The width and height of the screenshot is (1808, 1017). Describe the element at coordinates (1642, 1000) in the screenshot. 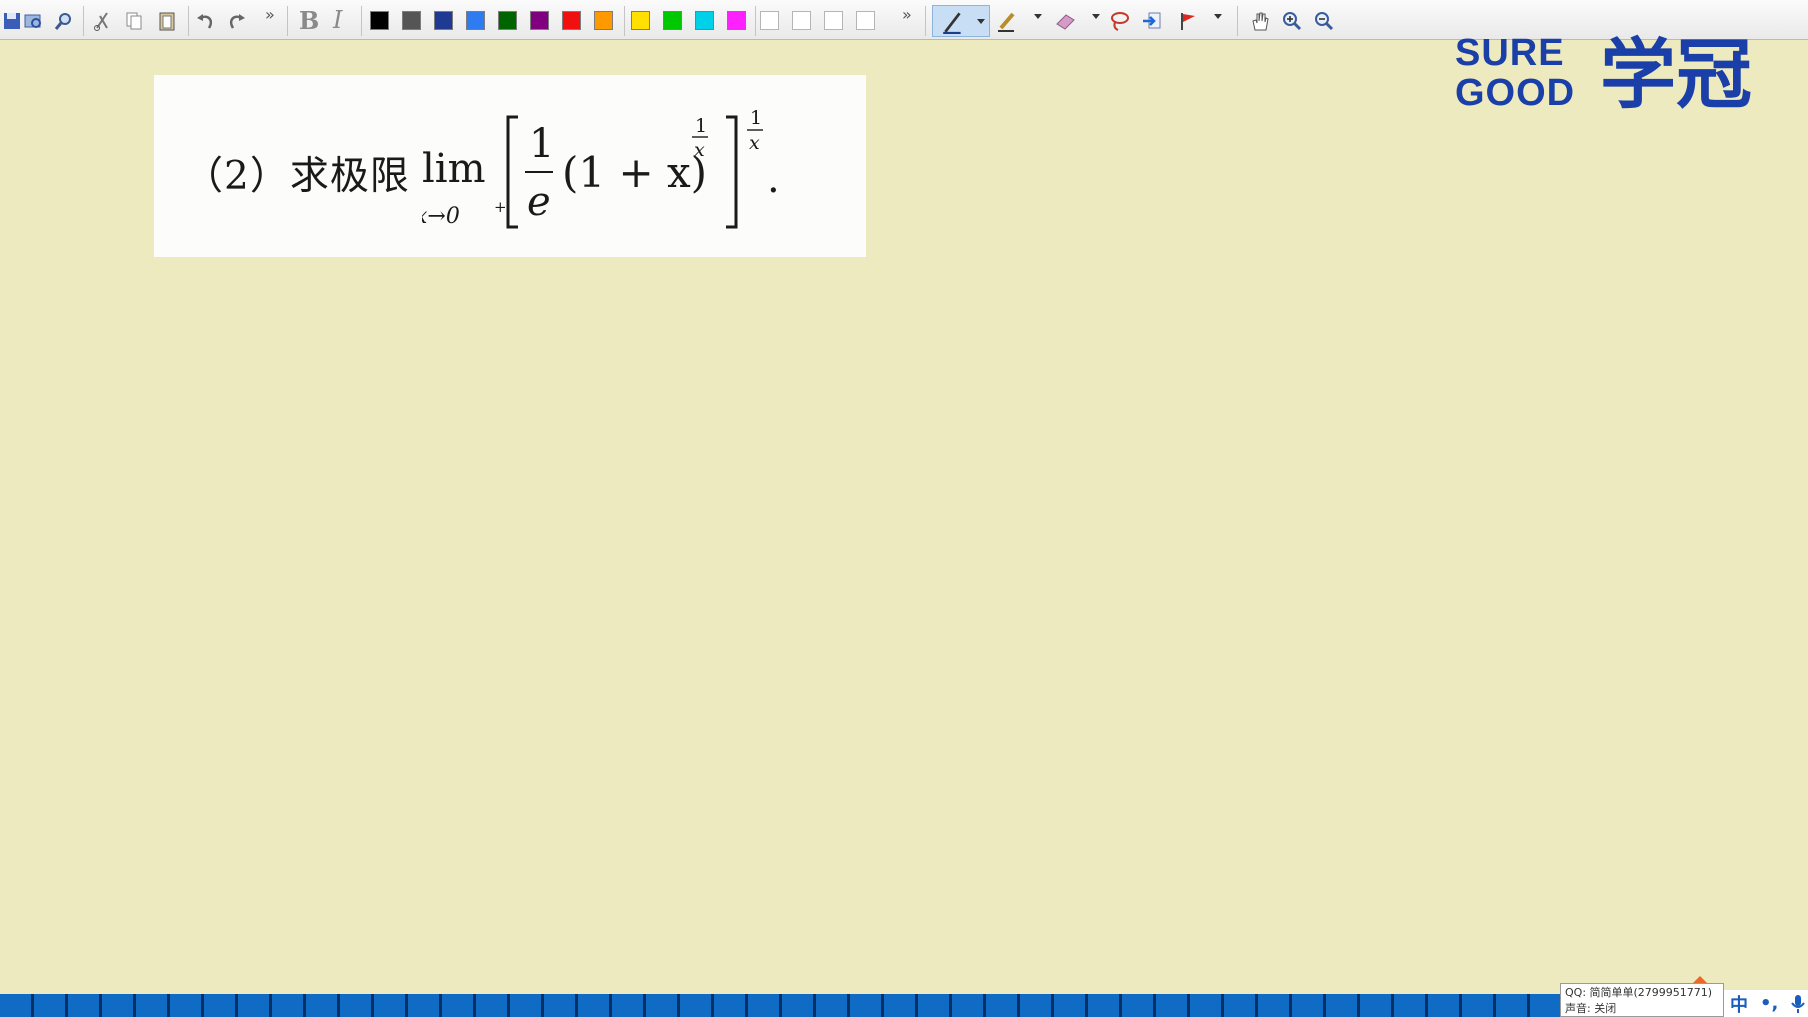

I see `qq-status-box: QQ: 简简单单(2799951771) 声音: 关闭` at that location.